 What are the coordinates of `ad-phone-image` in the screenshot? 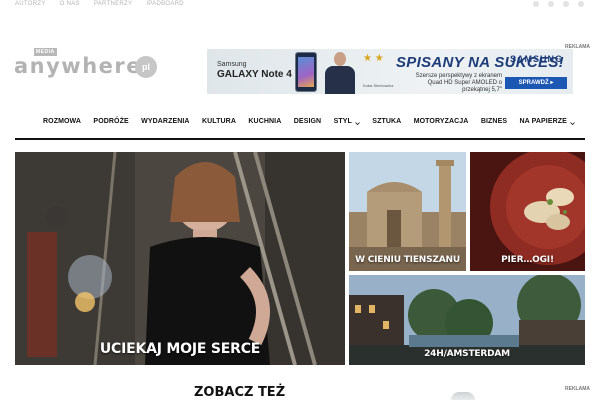 It's located at (306, 72).